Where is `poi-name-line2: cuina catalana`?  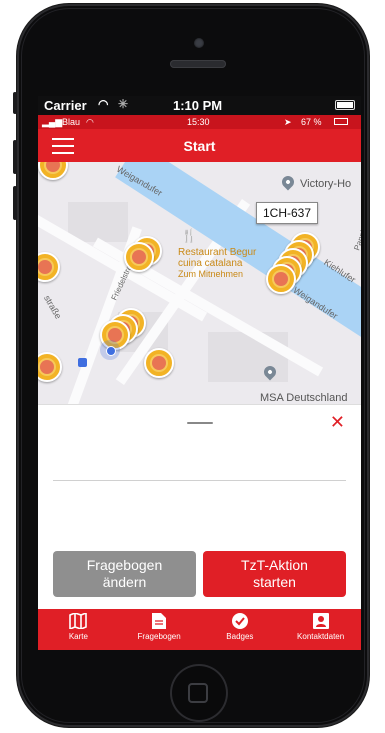
poi-name-line2: cuina catalana is located at coordinates (210, 263).